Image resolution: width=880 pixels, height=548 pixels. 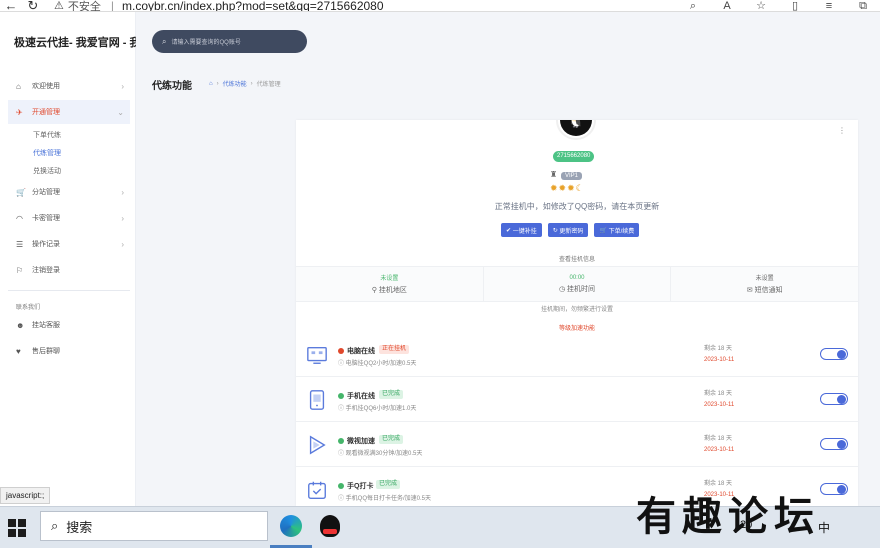 I want to click on computer-icon, so click(x=317, y=355).